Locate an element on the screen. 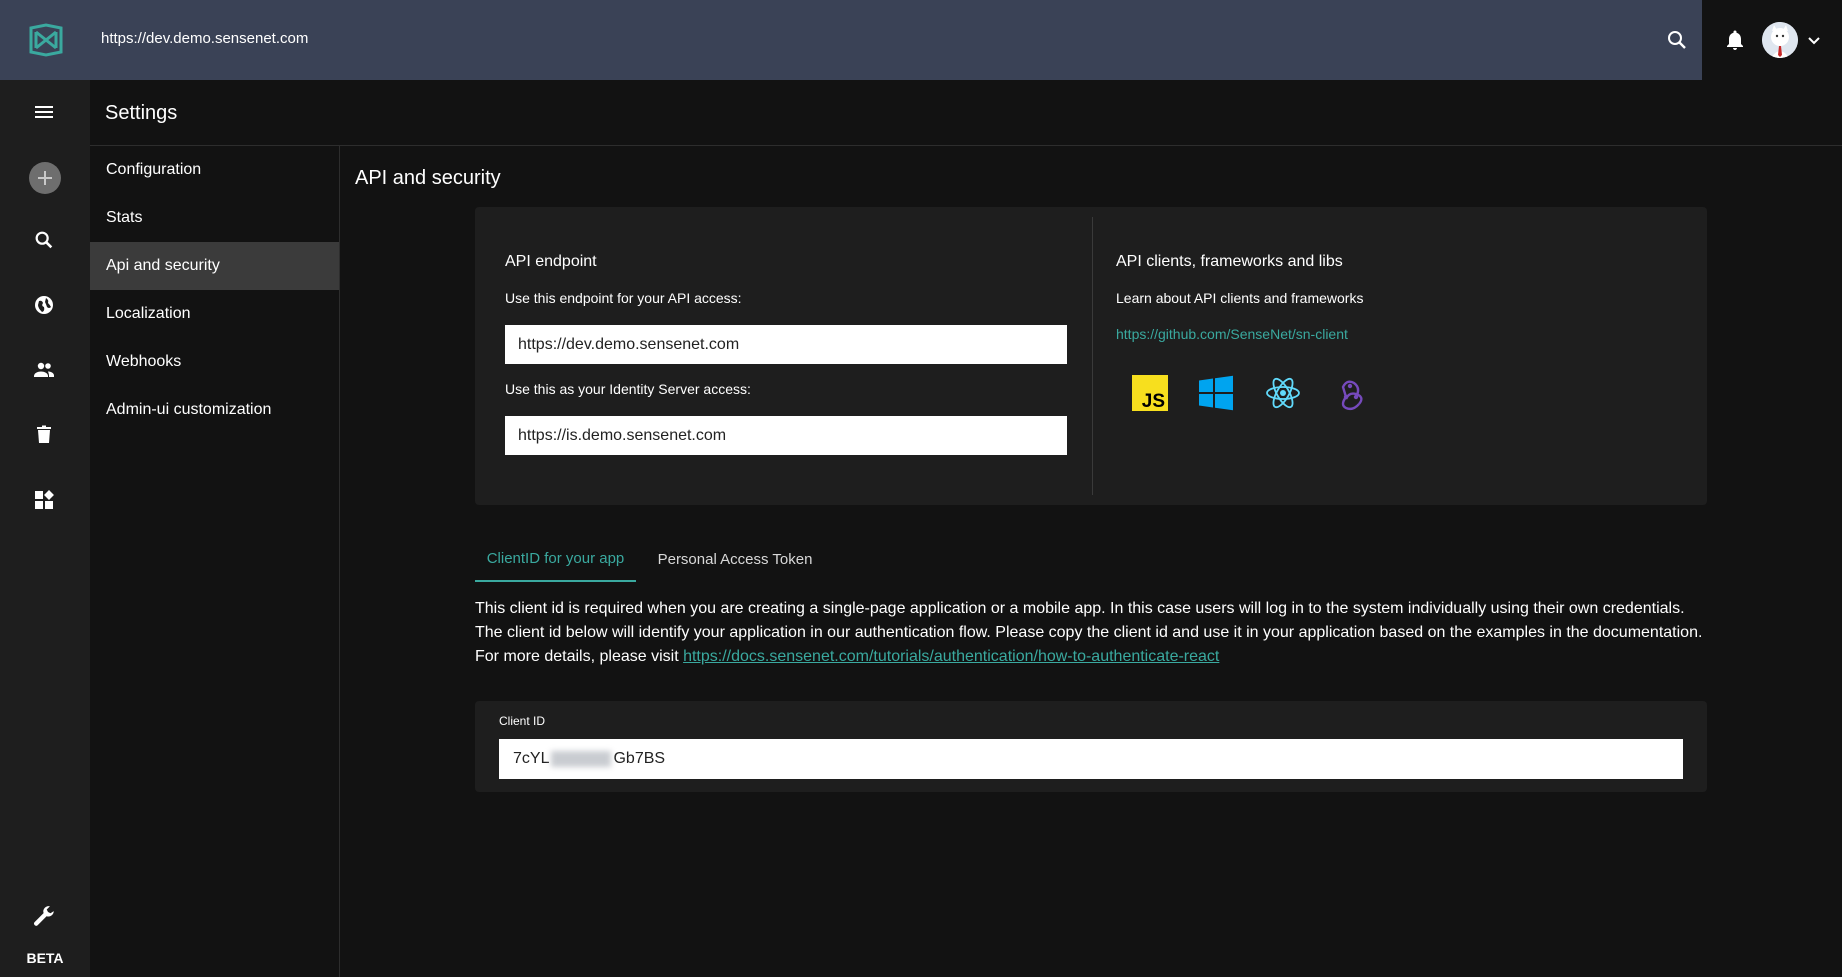 This screenshot has width=1842, height=977. api-endpoint-heading: API endpoint is located at coordinates (551, 261).